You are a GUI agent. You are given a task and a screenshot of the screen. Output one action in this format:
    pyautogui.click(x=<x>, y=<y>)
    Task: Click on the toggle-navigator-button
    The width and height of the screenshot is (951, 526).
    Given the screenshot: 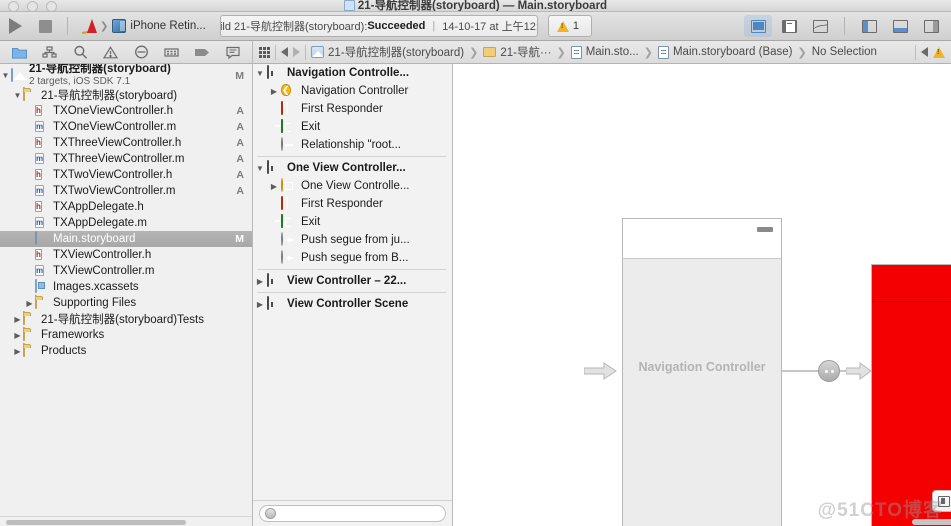 What is the action you would take?
    pyautogui.click(x=869, y=26)
    